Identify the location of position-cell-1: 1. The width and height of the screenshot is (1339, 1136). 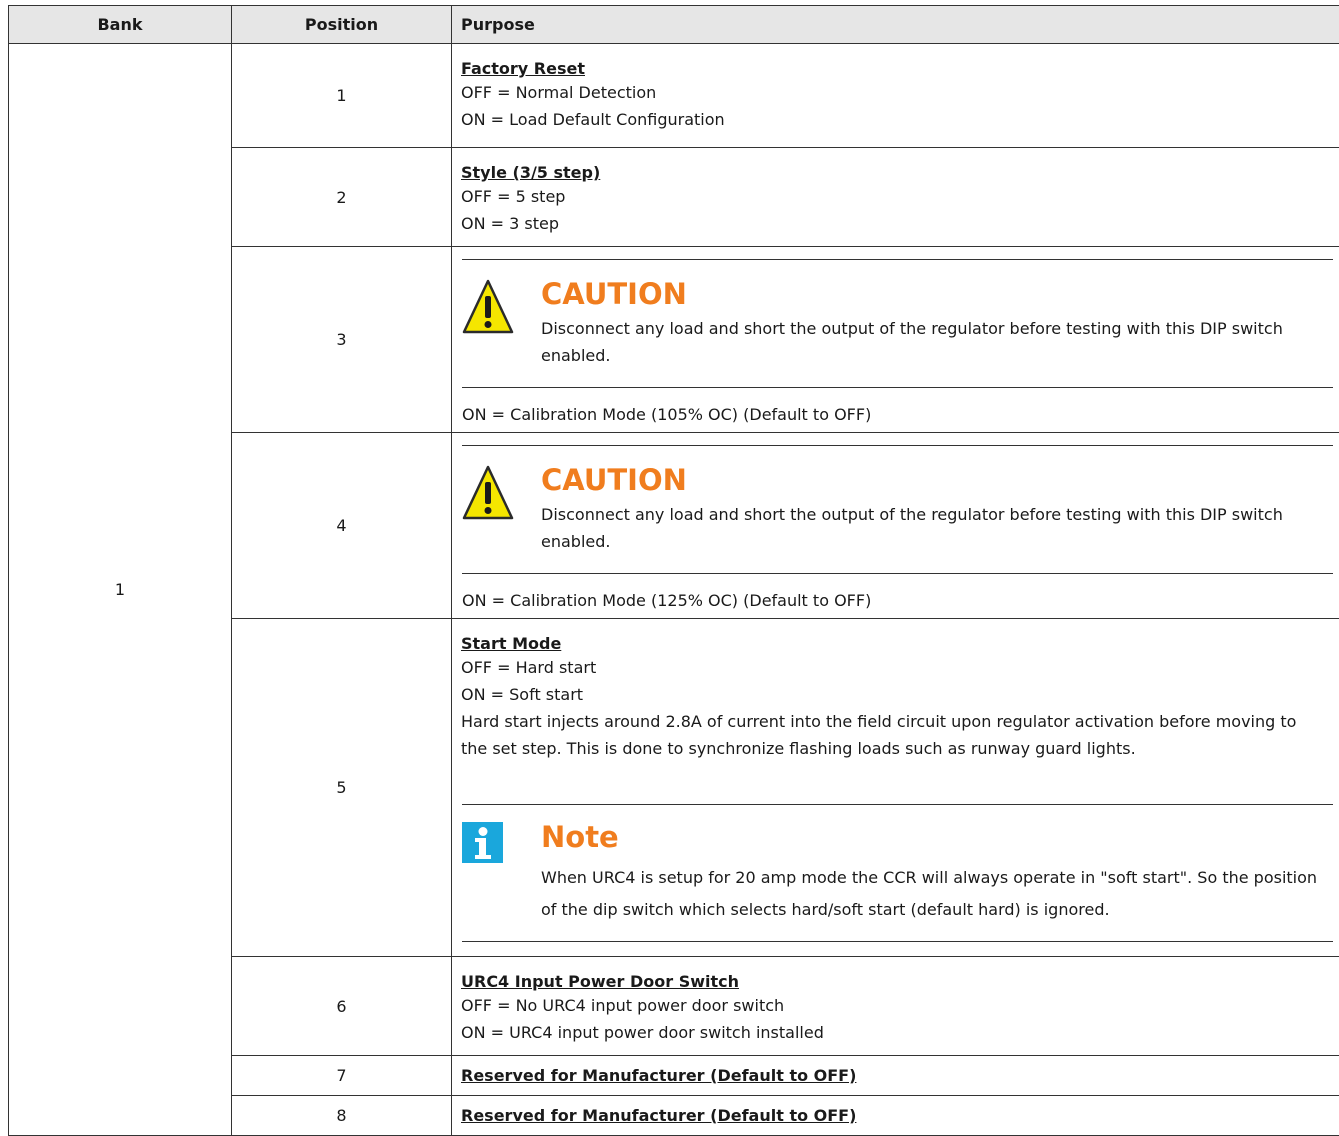
(342, 96).